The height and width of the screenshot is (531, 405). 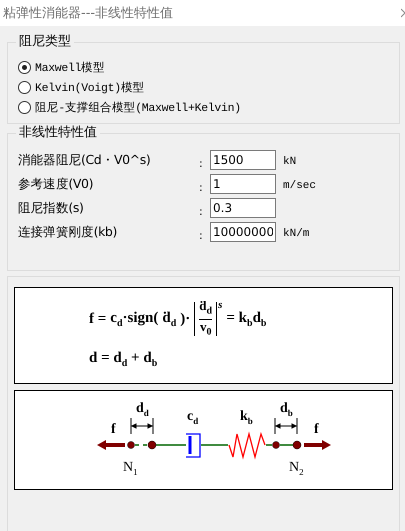 I want to click on formula-text: v$_{0}$, so click(x=206, y=330).